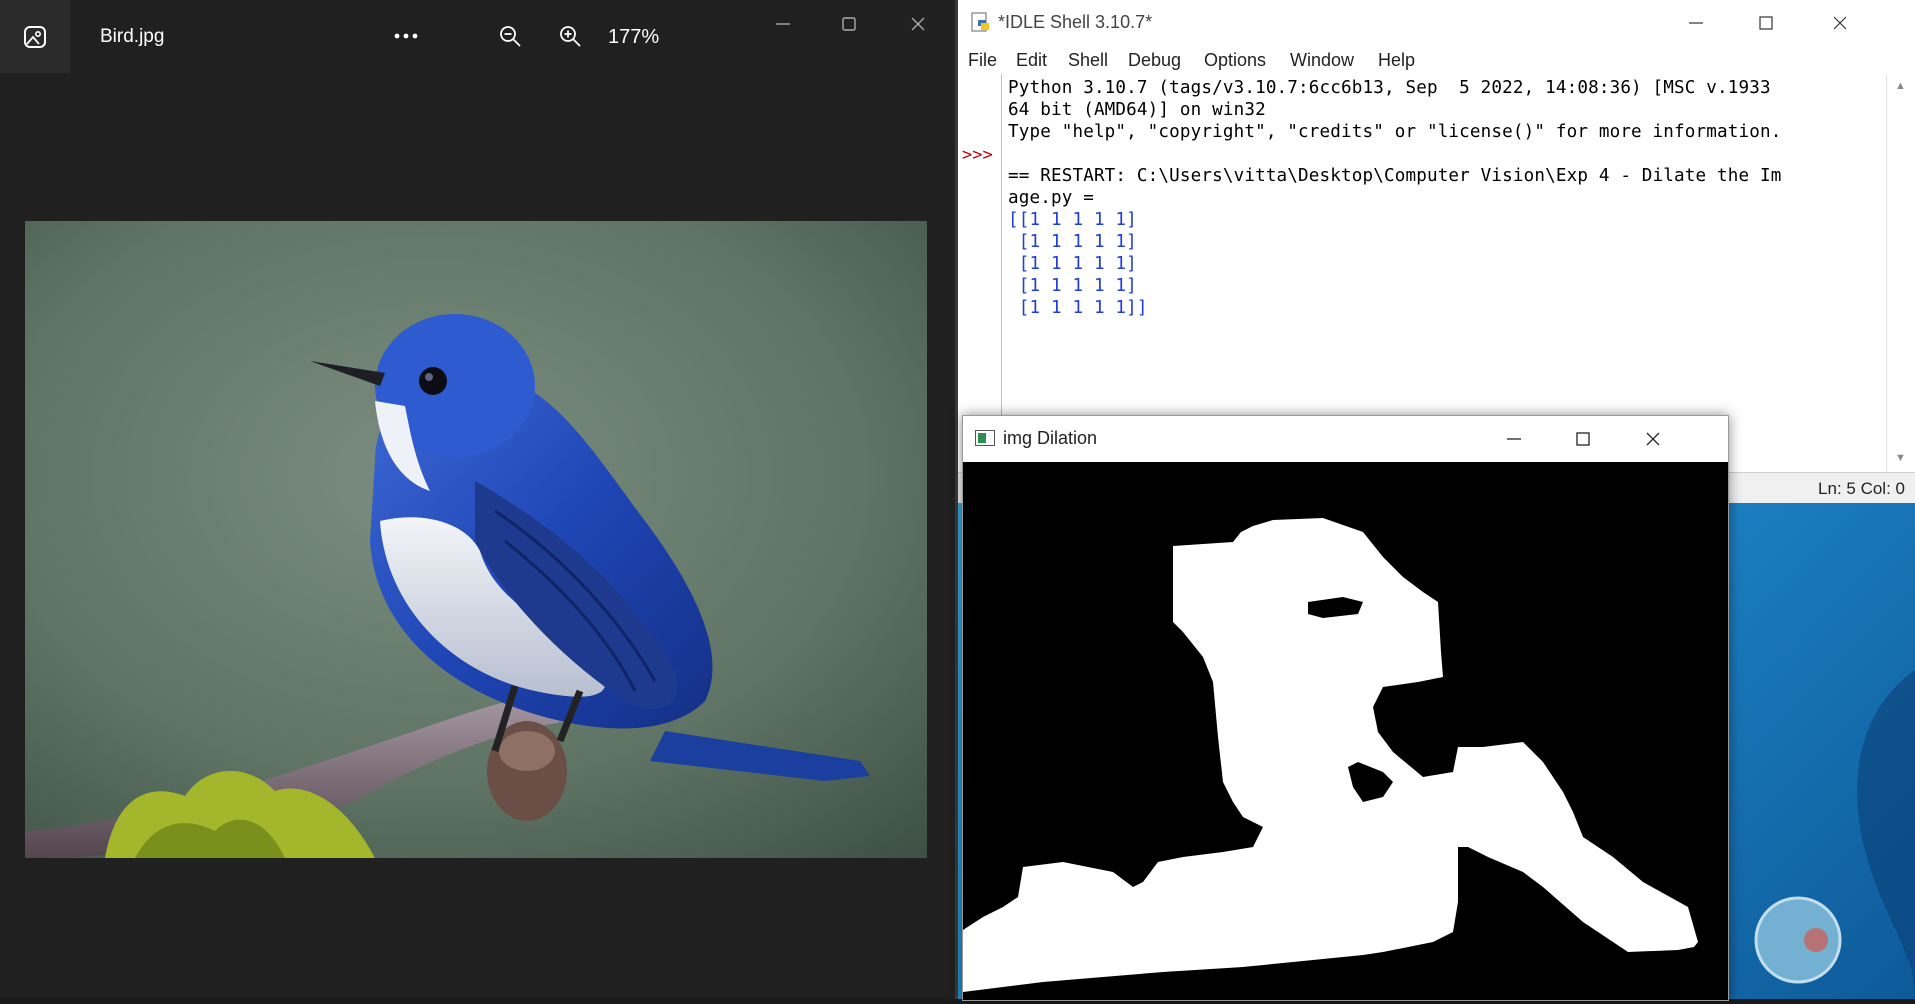  I want to click on idle-close-button, so click(1840, 23).